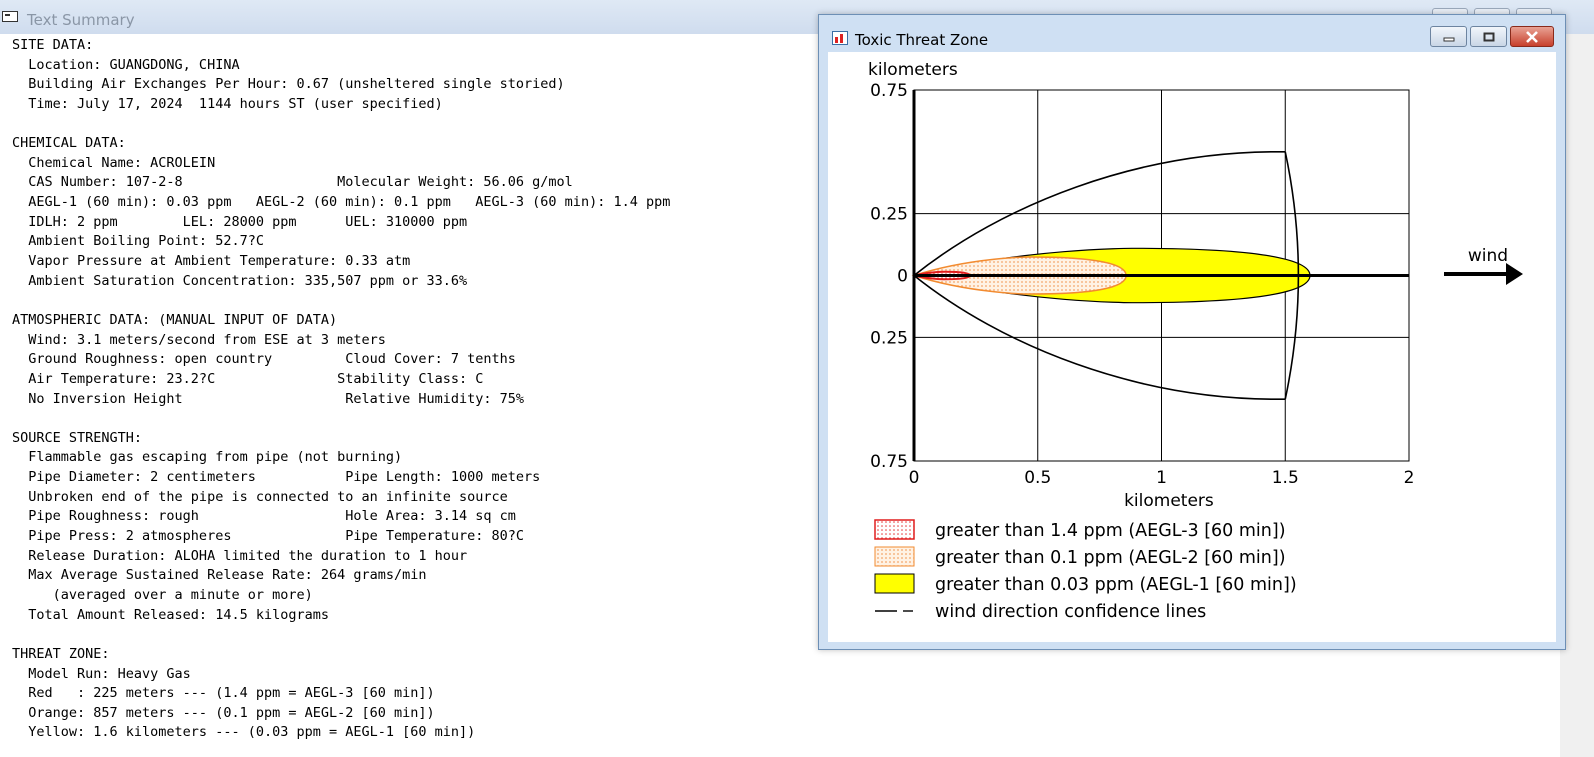 This screenshot has height=757, width=1594. Describe the element at coordinates (81, 20) in the screenshot. I see `text-summary-title: Text Summary` at that location.